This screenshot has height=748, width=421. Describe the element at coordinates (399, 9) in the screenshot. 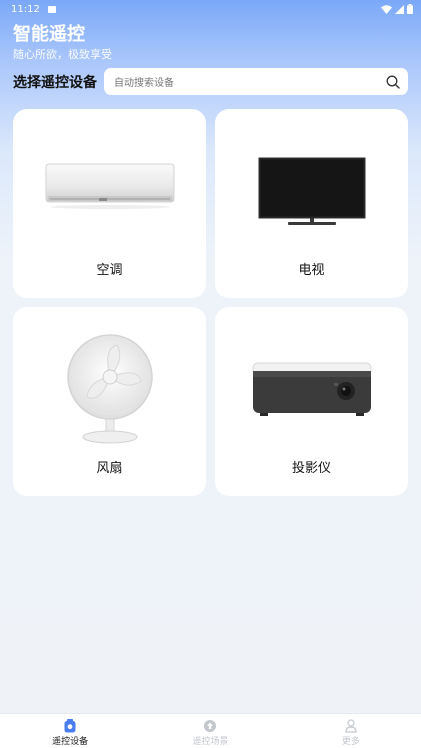

I see `signal-icon` at that location.